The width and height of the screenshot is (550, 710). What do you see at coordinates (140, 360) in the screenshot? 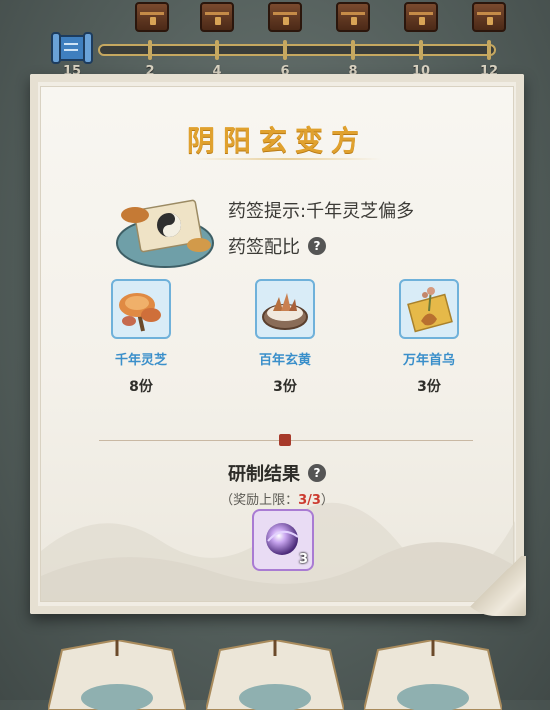
I see `ingredient-name: 千年灵芝` at bounding box center [140, 360].